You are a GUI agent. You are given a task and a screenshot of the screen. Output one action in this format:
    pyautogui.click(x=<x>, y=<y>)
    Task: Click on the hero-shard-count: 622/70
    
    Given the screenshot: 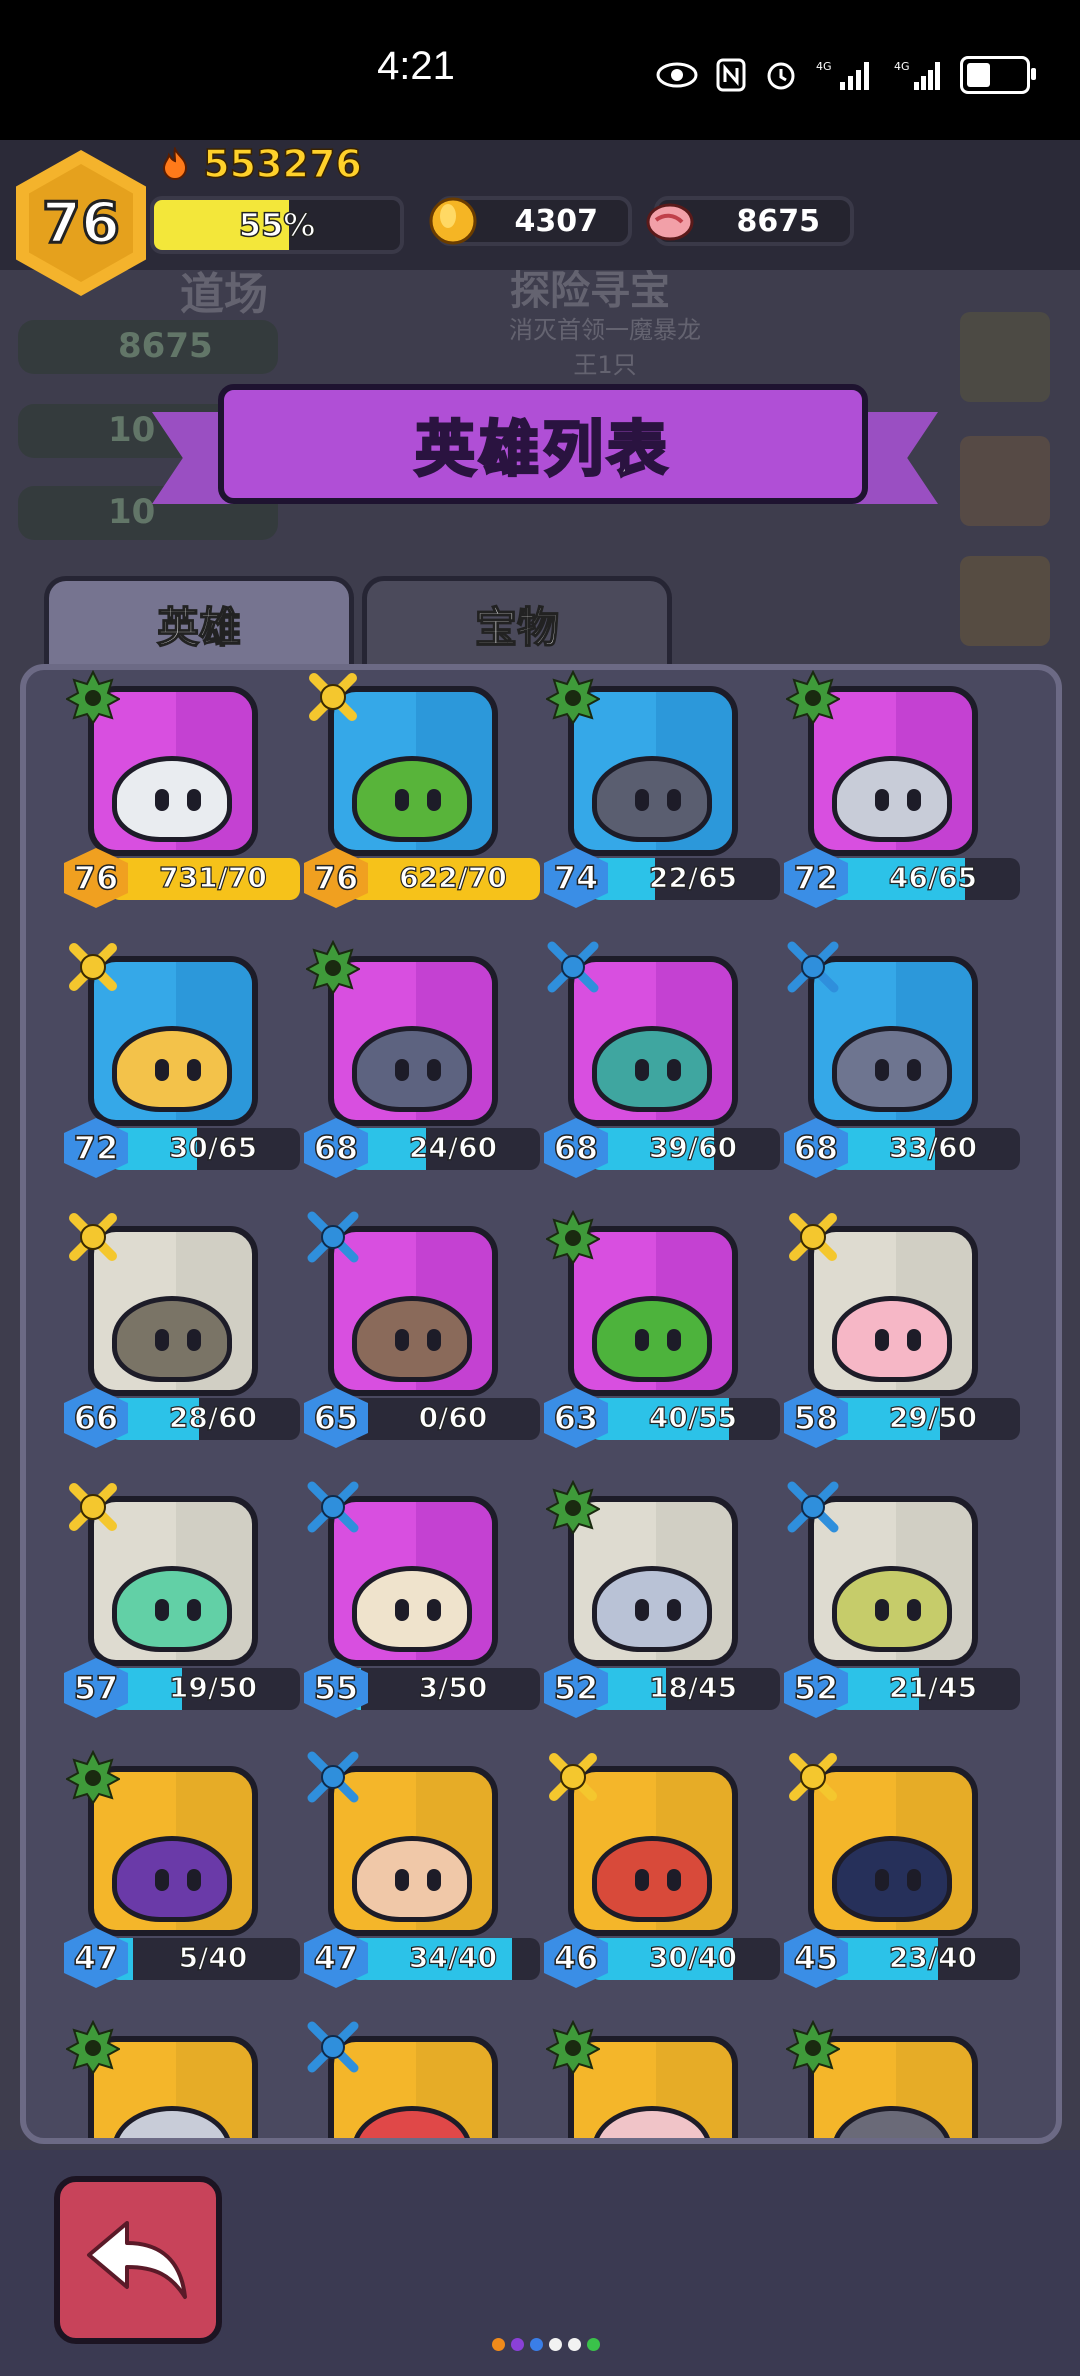 What is the action you would take?
    pyautogui.click(x=453, y=877)
    